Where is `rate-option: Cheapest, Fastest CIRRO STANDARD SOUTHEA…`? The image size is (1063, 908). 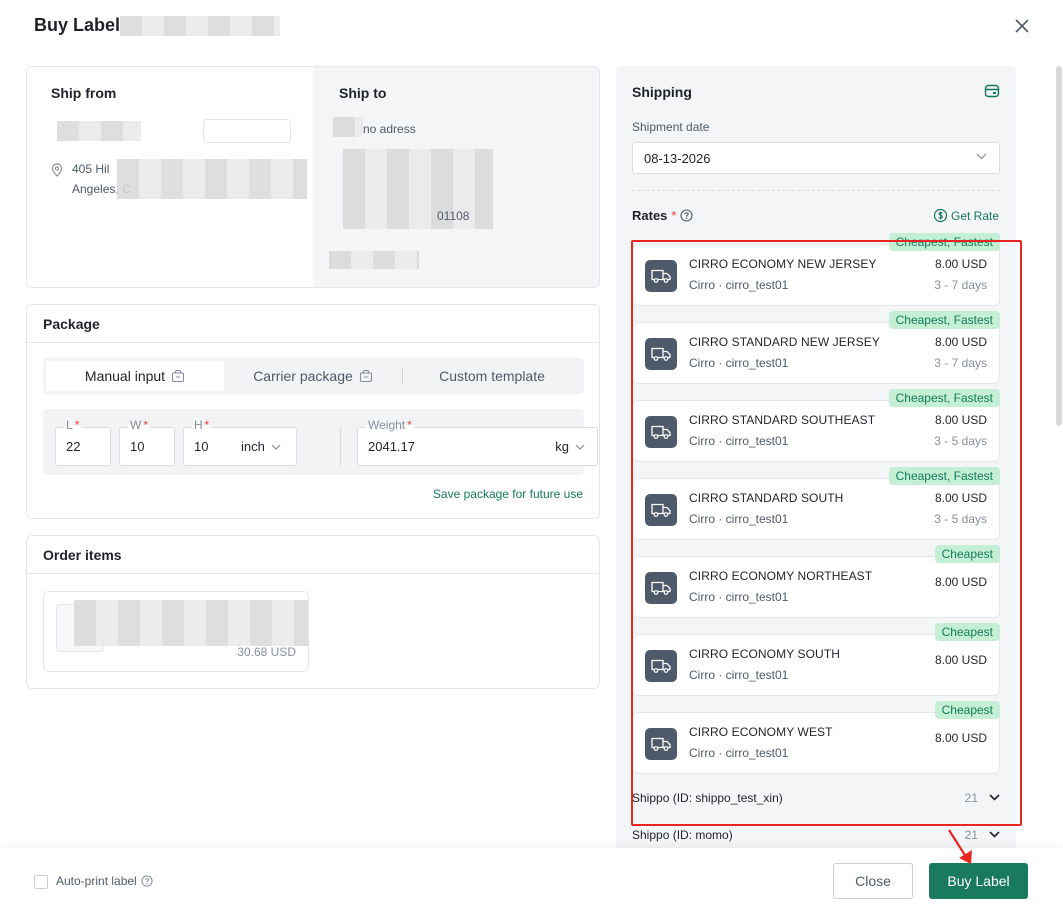 rate-option: Cheapest, Fastest CIRRO STANDARD SOUTHEA… is located at coordinates (816, 425).